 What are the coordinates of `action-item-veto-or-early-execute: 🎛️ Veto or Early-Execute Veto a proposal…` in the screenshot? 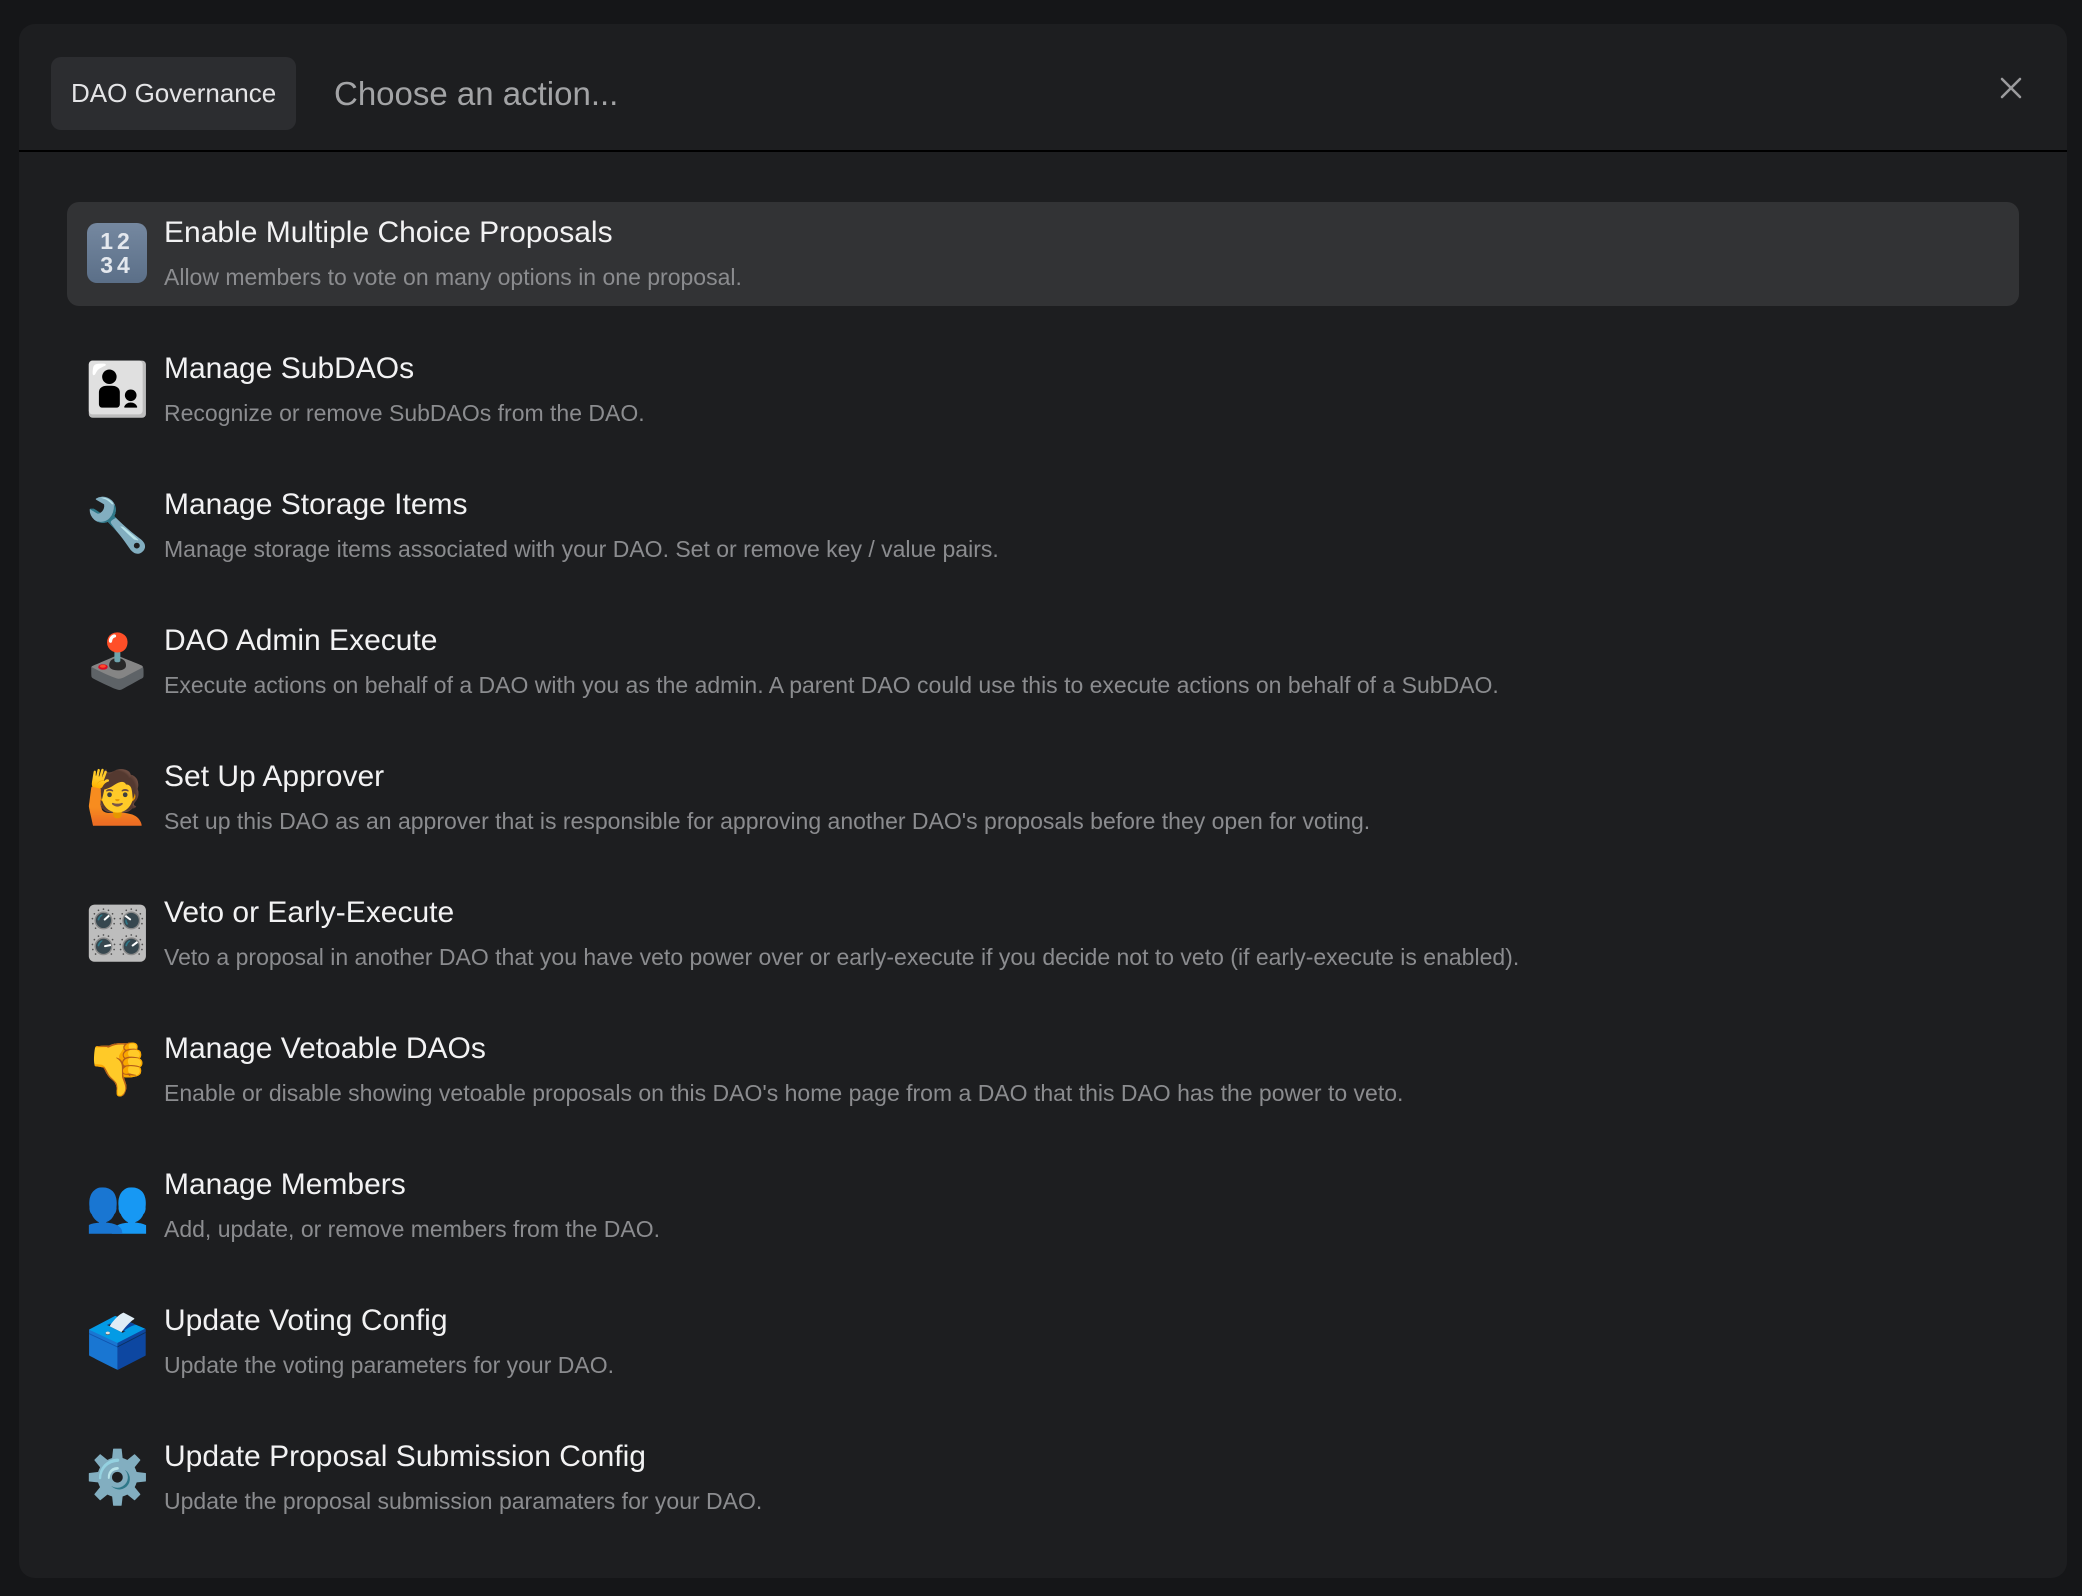 It's located at (1043, 934).